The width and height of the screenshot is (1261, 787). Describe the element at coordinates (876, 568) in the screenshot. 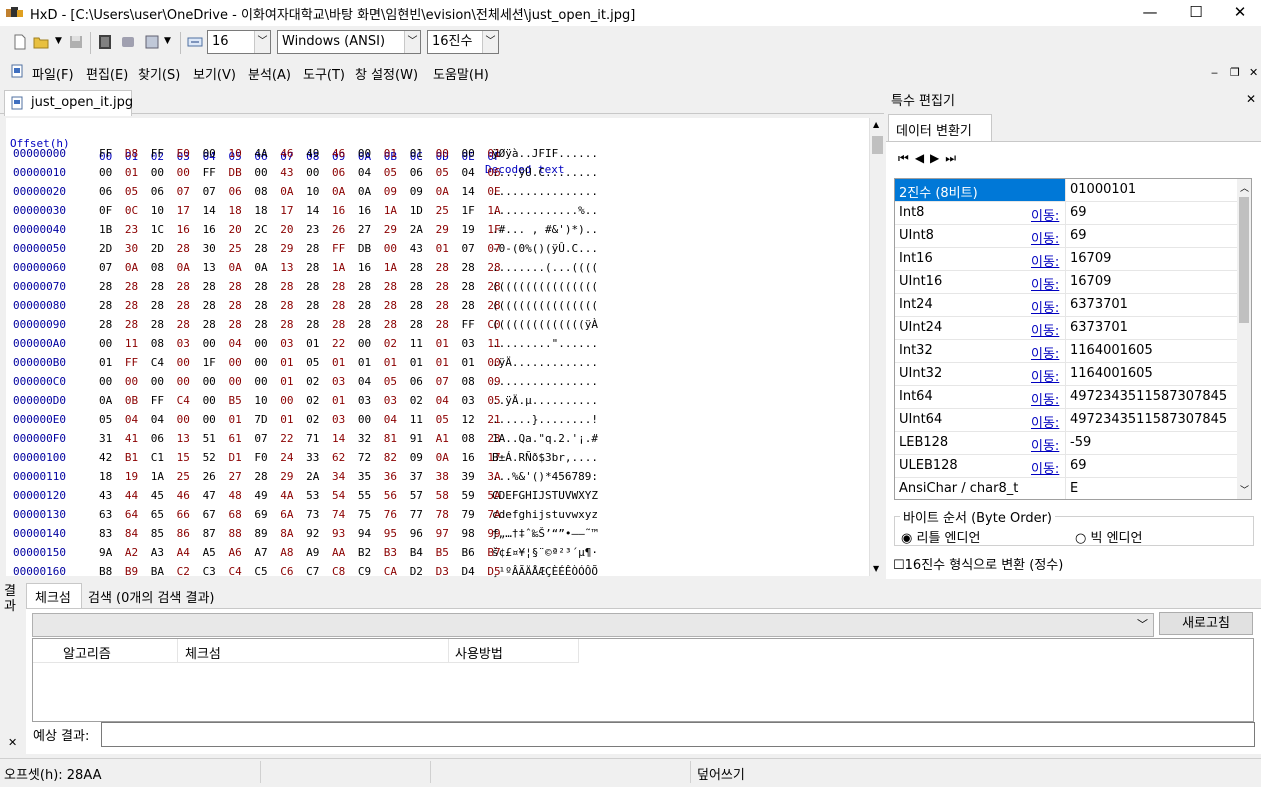

I see `scroll-down-icon: ▼` at that location.